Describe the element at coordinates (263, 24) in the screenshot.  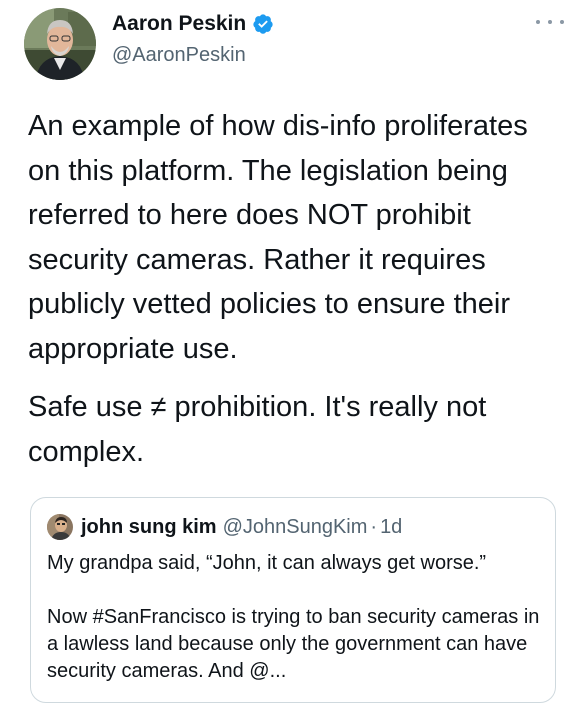
I see `verified-badge-icon` at that location.